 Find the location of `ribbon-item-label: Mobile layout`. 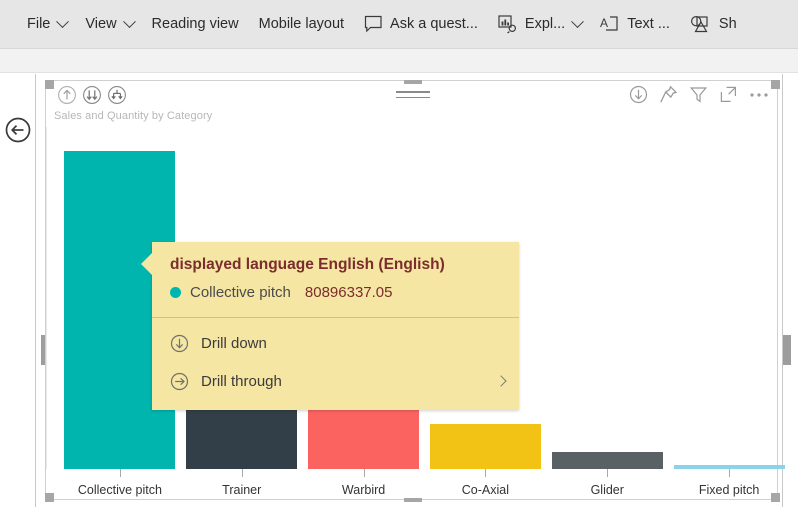

ribbon-item-label: Mobile layout is located at coordinates (301, 24).